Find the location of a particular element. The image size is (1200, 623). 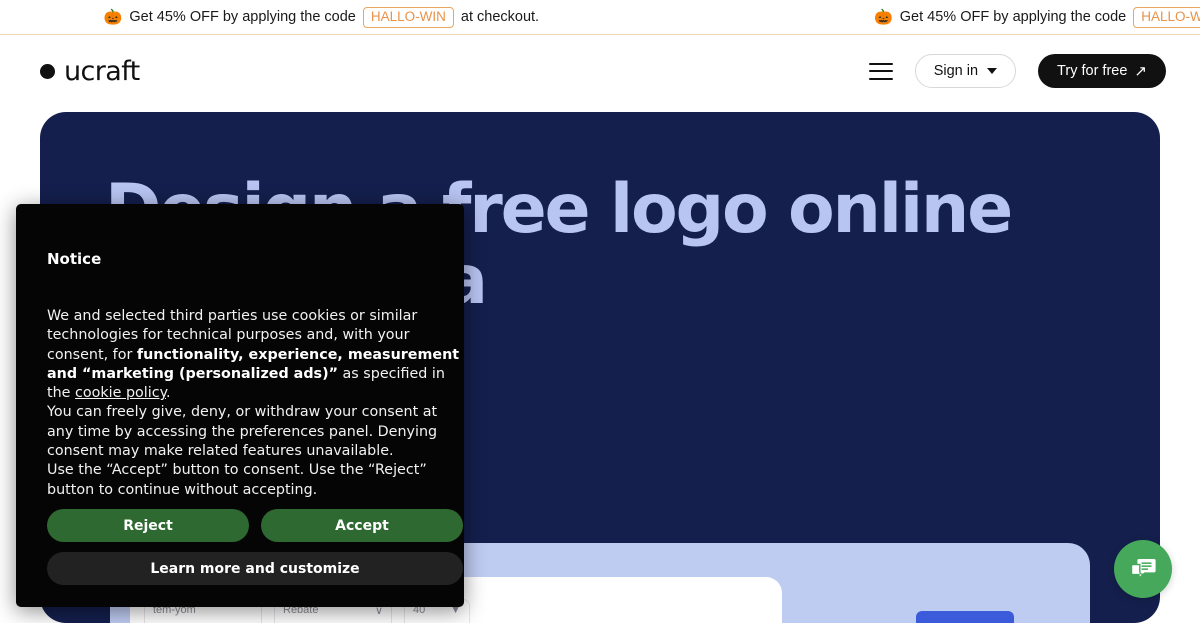

hamburger-icon is located at coordinates (880, 71).